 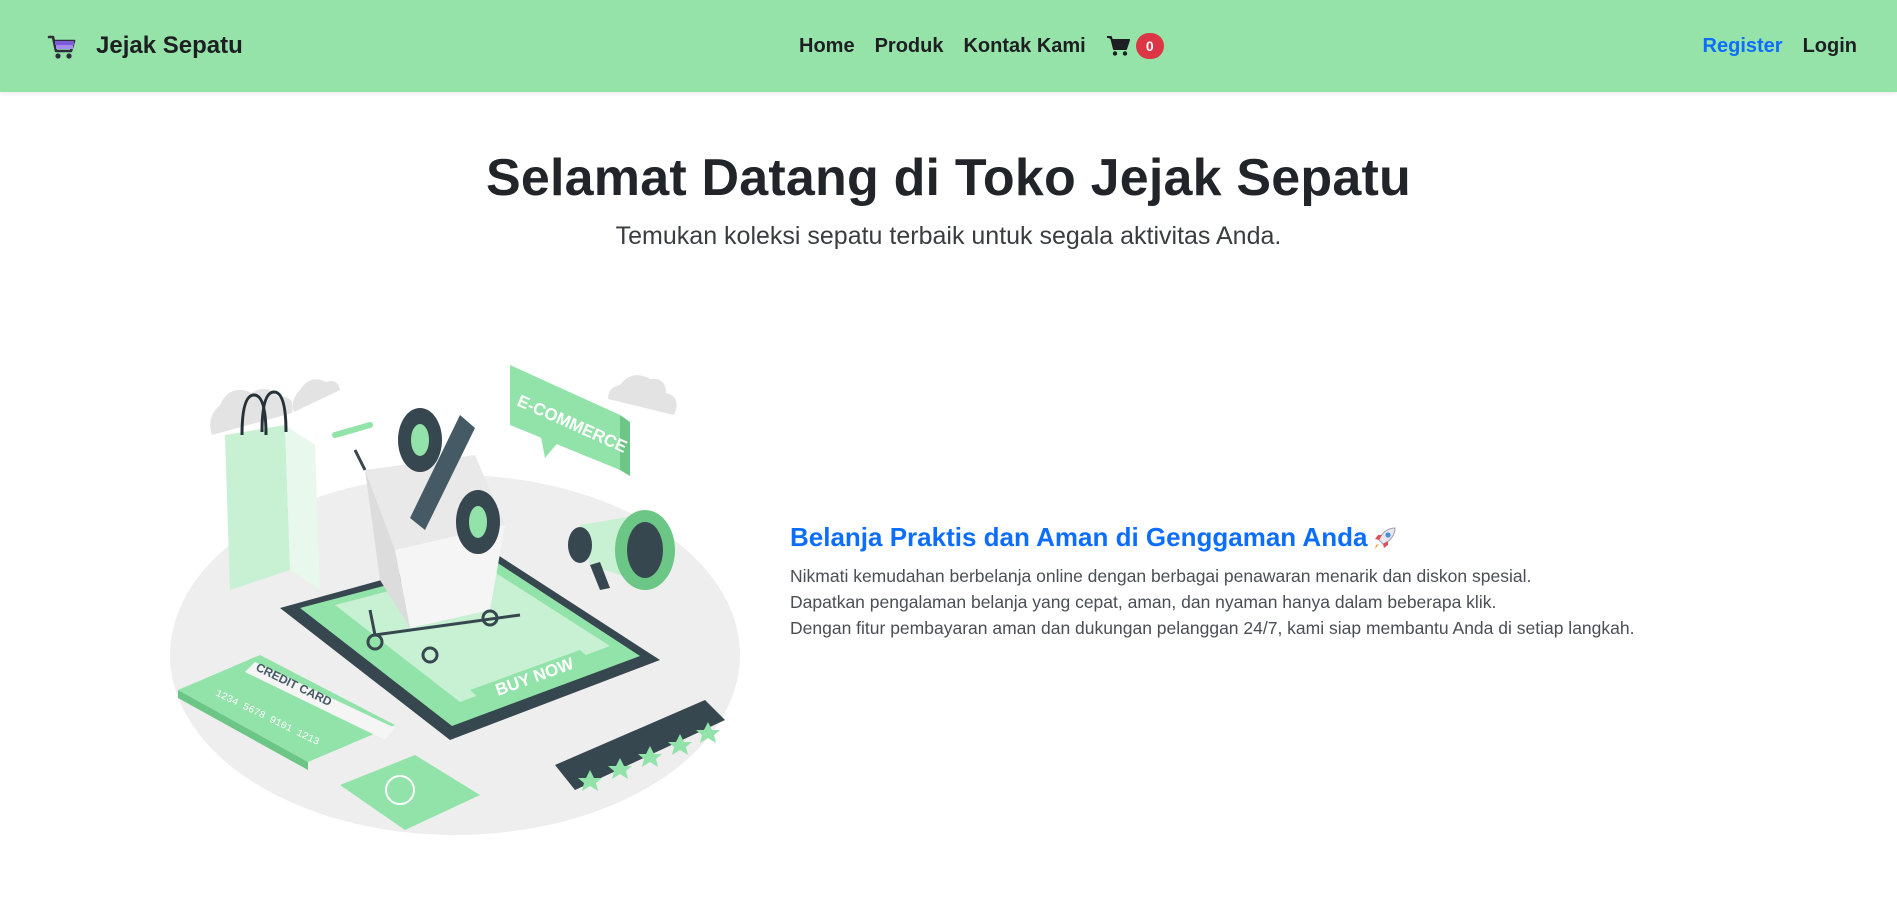 What do you see at coordinates (1743, 46) in the screenshot?
I see `register-link: Register` at bounding box center [1743, 46].